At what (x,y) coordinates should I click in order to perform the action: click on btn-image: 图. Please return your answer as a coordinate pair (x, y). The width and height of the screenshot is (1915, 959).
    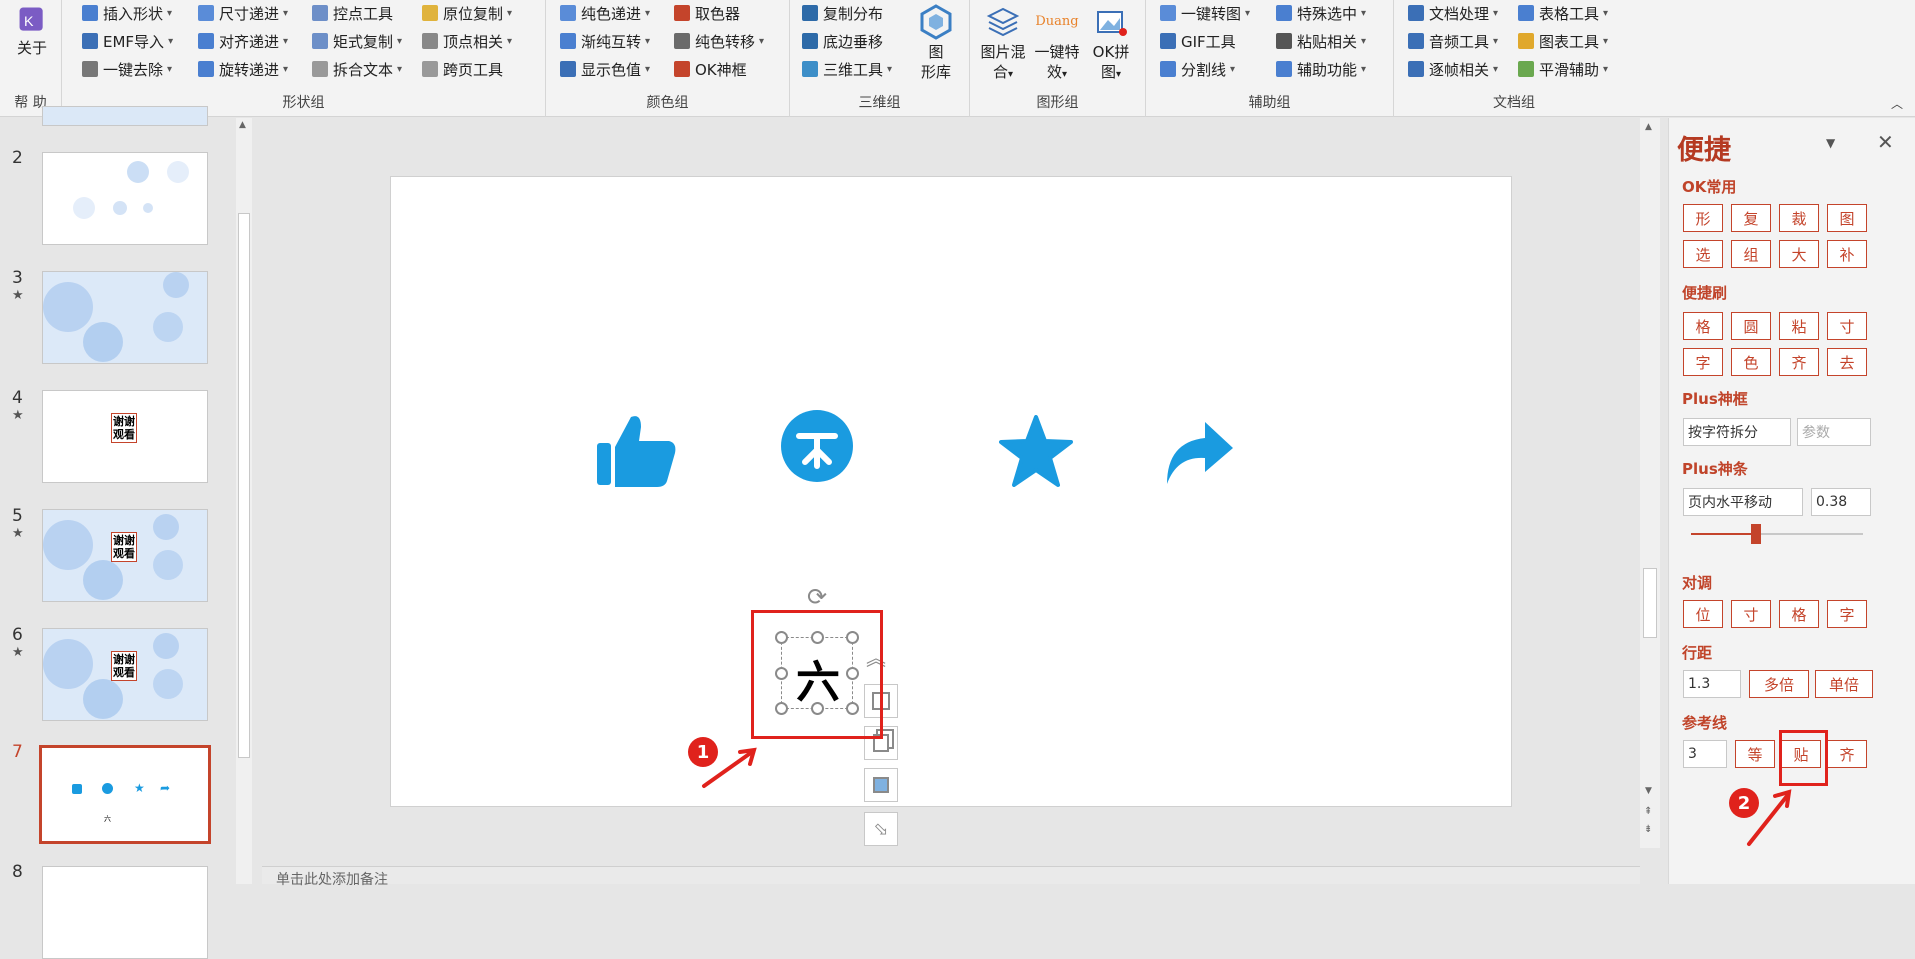
    Looking at the image, I should click on (1847, 218).